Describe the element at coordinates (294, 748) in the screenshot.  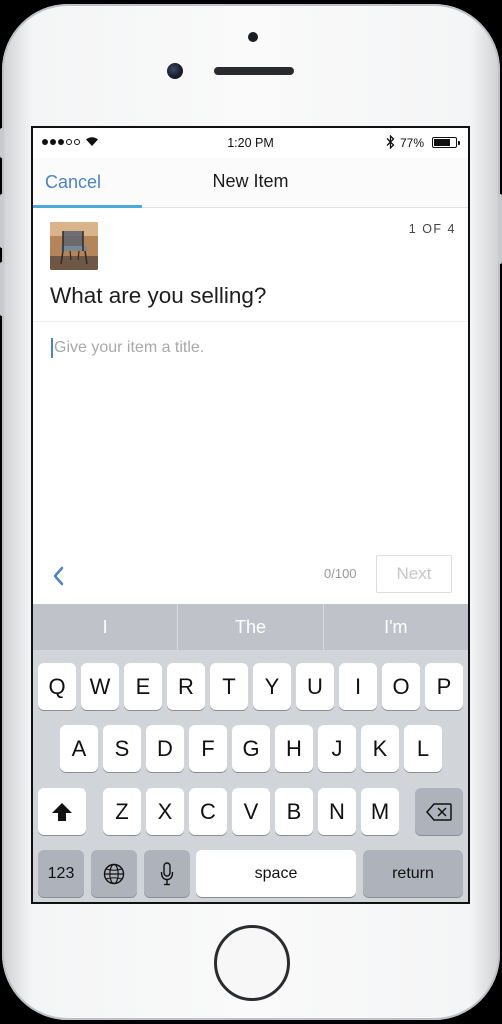
I see `key-h: H` at that location.